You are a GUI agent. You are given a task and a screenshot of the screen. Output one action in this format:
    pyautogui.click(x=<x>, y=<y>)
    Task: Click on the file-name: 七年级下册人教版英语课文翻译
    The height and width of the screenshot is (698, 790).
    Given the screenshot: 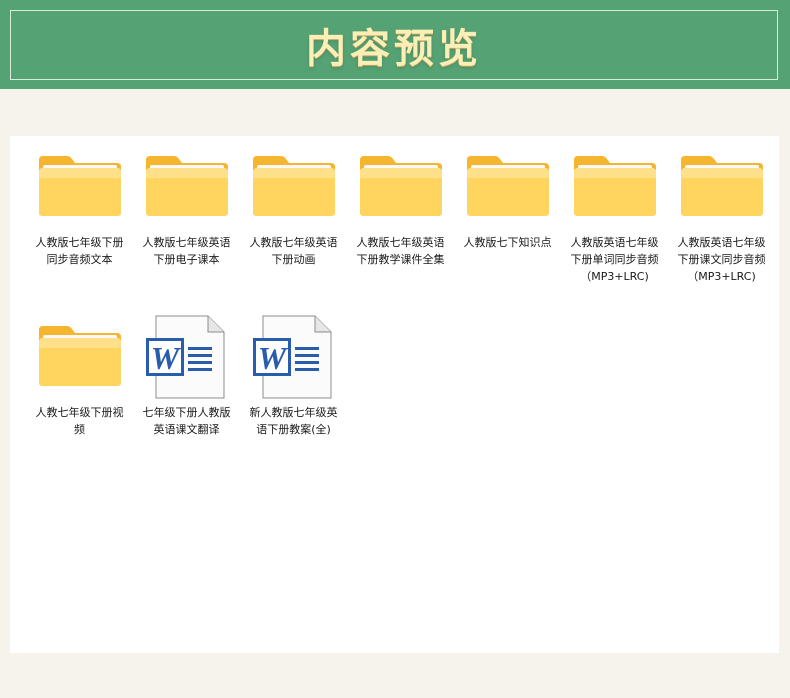 What is the action you would take?
    pyautogui.click(x=186, y=421)
    